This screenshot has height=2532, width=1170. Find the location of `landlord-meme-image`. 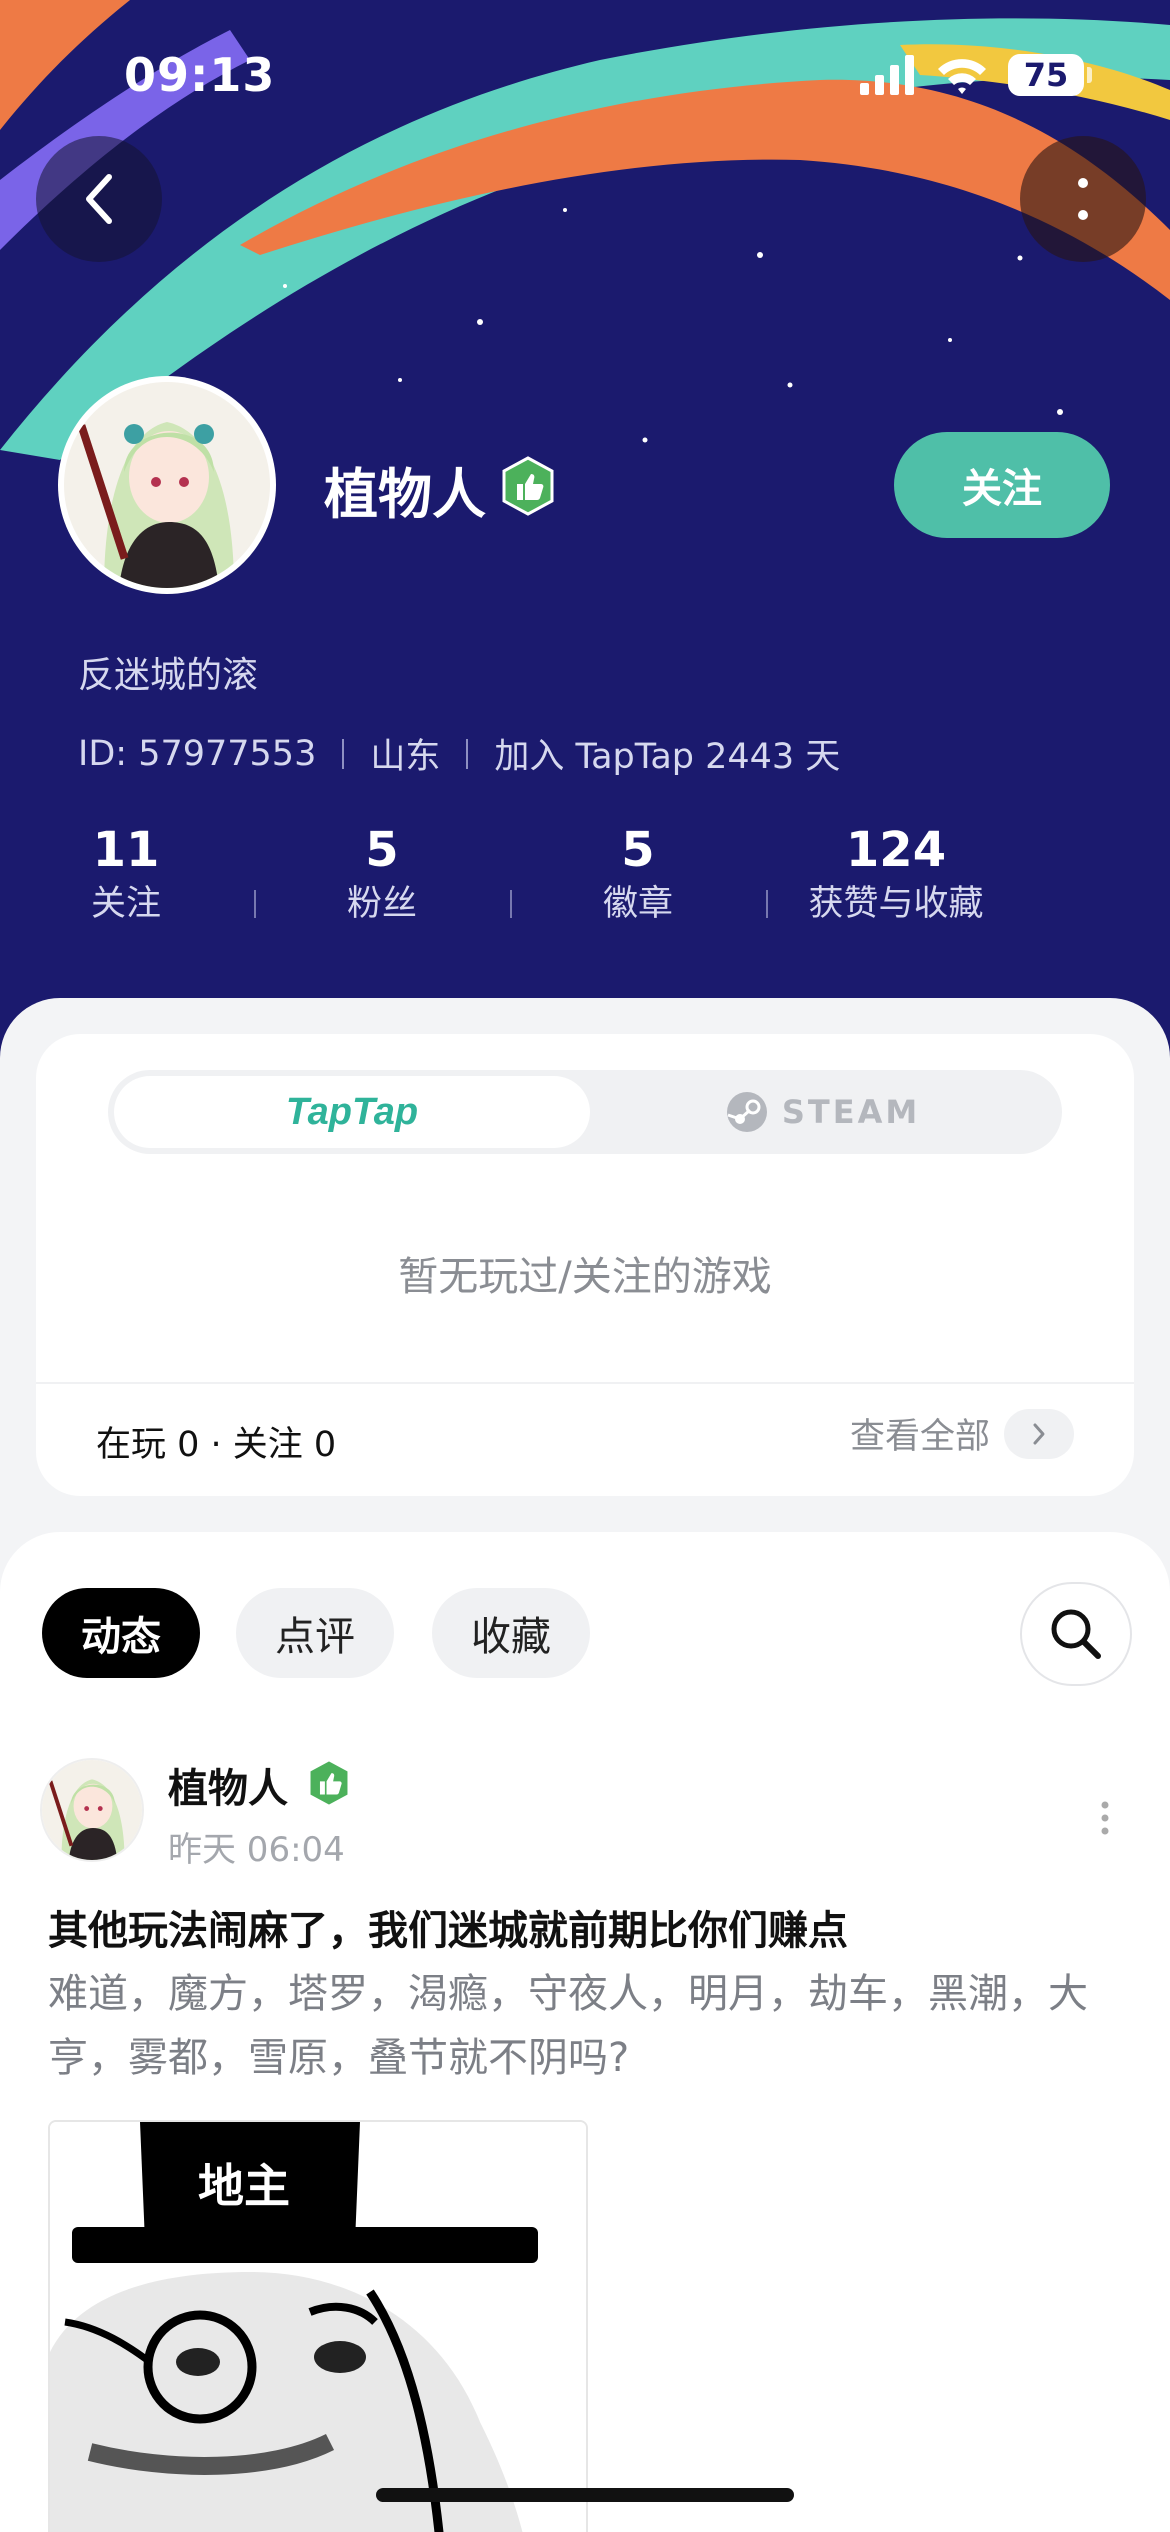

landlord-meme-image is located at coordinates (318, 2327).